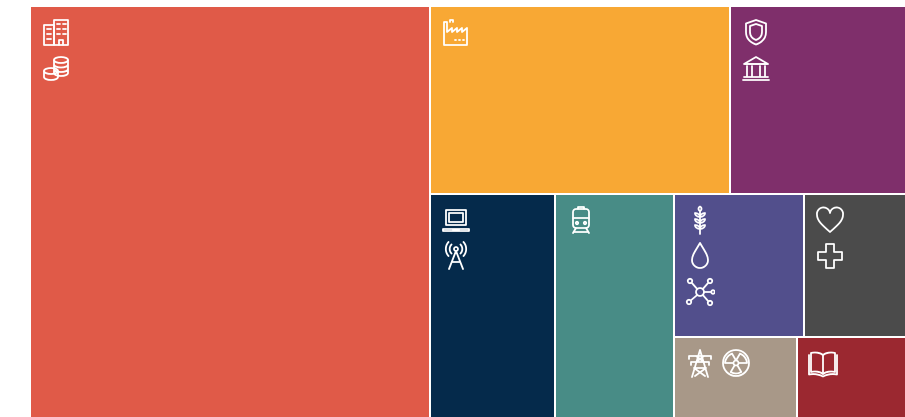  I want to click on laptop-icon, so click(456, 220).